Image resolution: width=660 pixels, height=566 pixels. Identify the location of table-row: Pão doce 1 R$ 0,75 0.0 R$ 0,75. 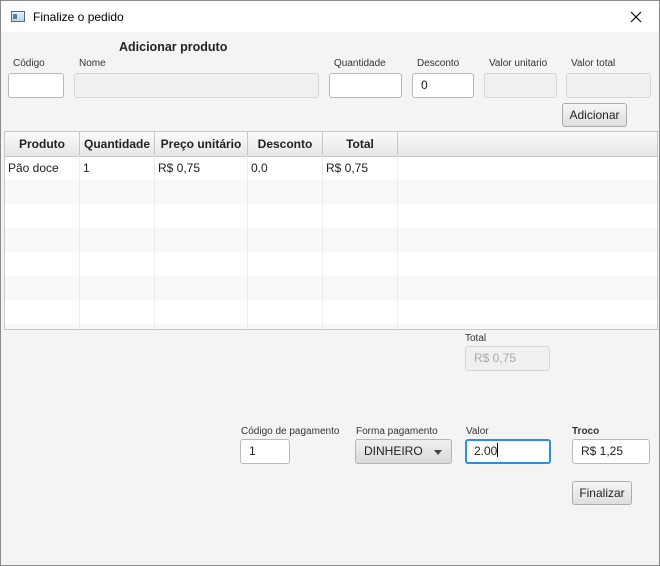
(331, 168).